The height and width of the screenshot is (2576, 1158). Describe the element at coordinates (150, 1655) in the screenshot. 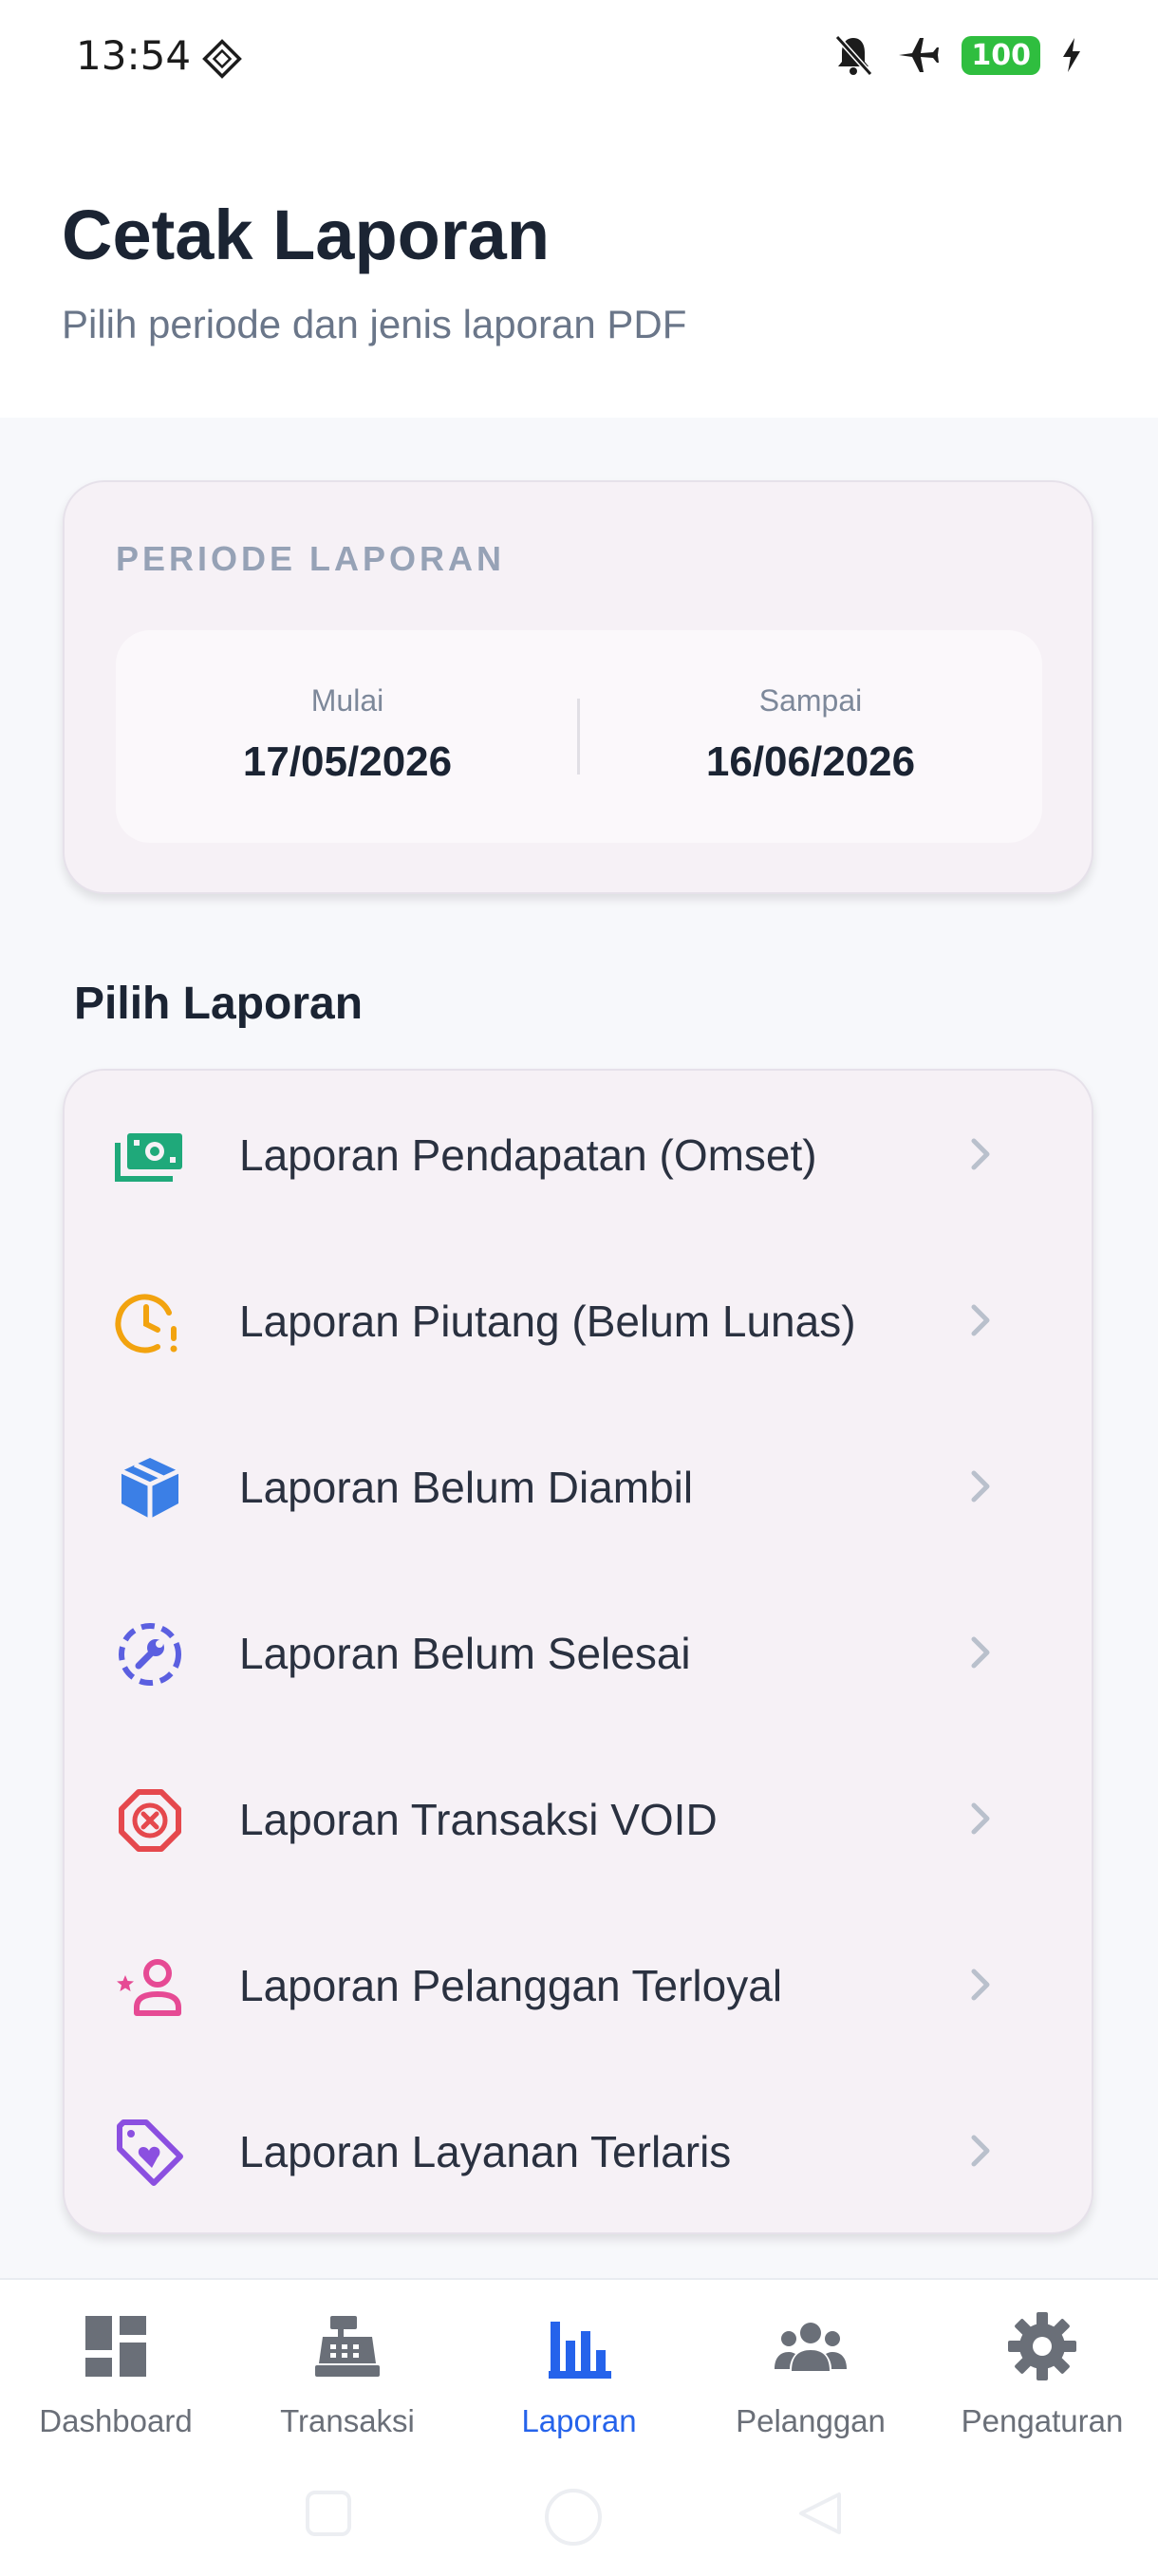

I see `wrench-progress-icon` at that location.